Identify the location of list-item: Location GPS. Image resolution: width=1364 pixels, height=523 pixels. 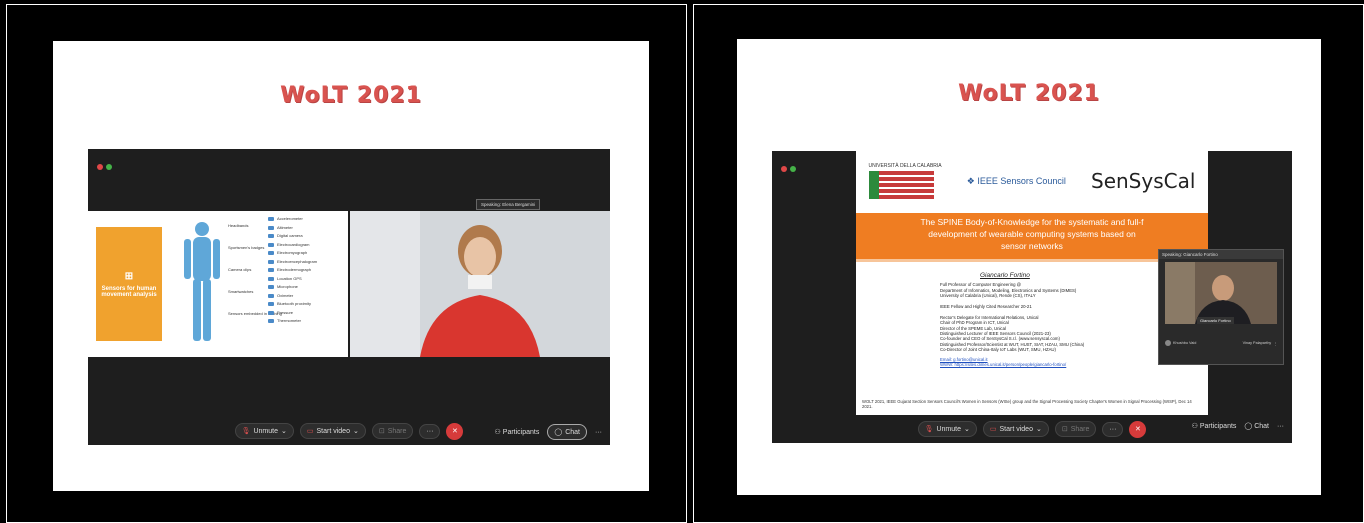
(292, 279).